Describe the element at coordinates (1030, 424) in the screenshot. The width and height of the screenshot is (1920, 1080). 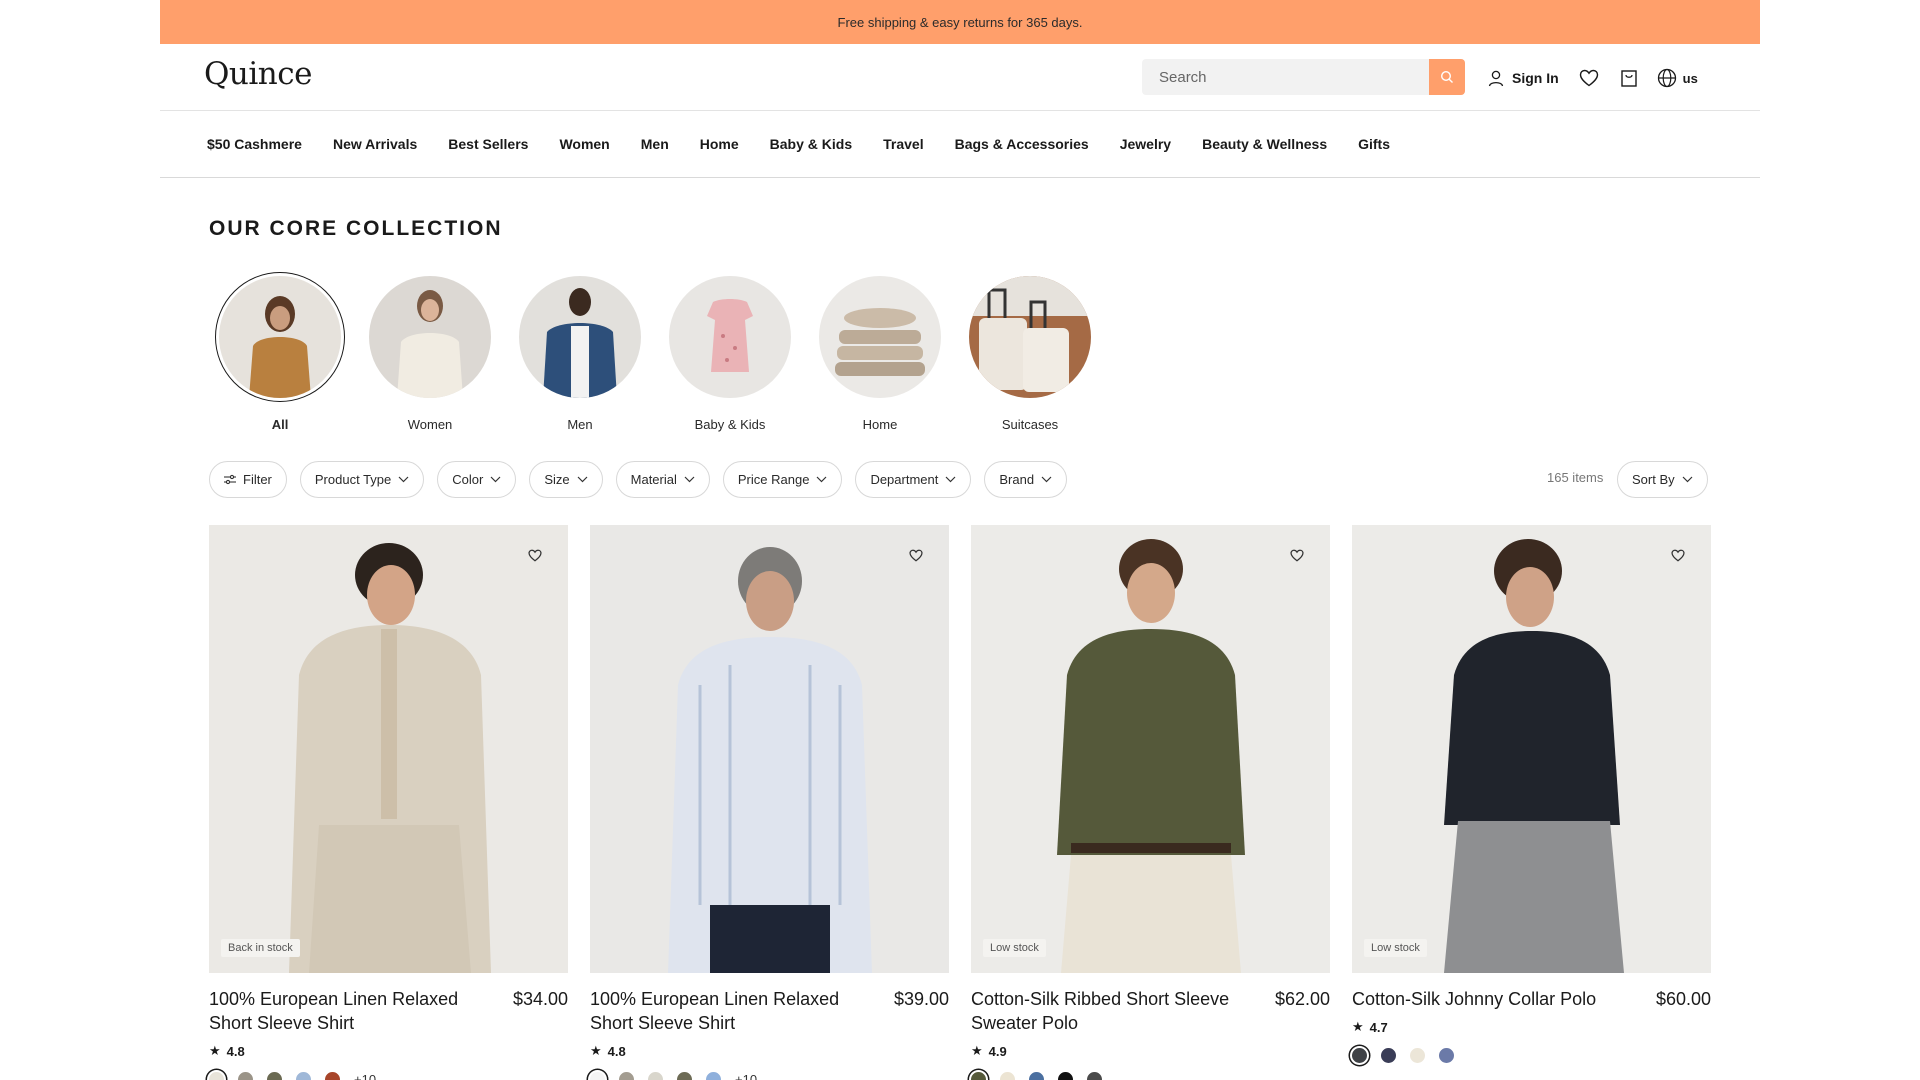
I see `category-label: Suitcases` at that location.